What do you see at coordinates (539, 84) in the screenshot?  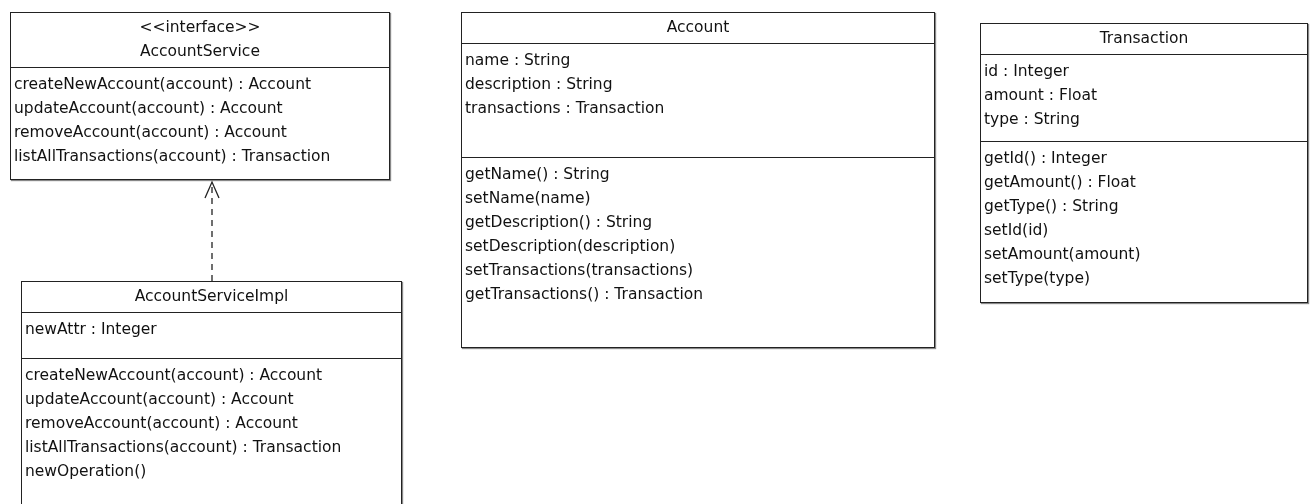 I see `attribute-text: description : String` at bounding box center [539, 84].